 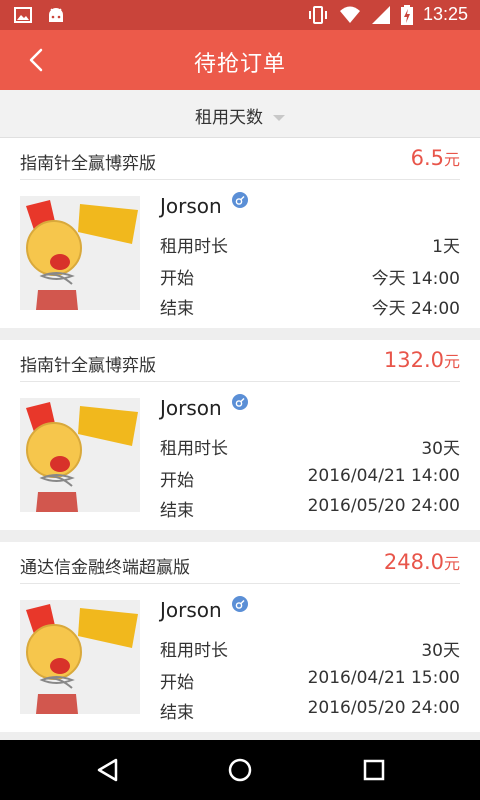 What do you see at coordinates (239, 64) in the screenshot?
I see `page-title: 待抢订单` at bounding box center [239, 64].